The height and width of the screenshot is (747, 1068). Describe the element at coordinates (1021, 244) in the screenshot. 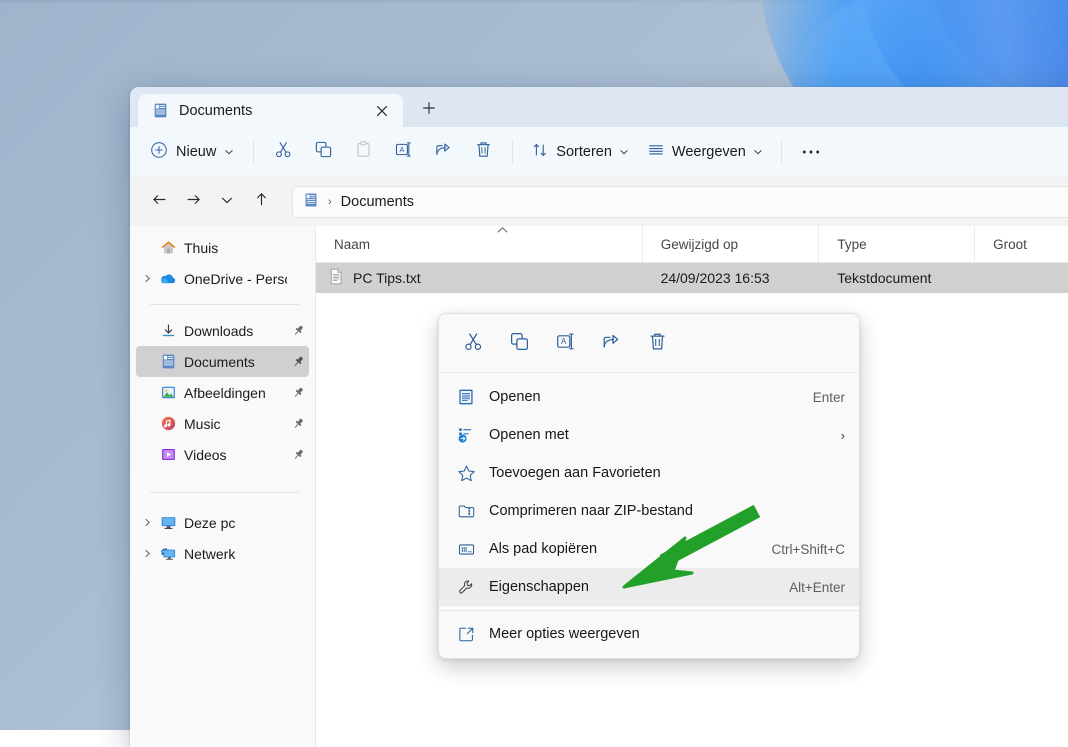

I see `column-header-grootte: Groot` at that location.